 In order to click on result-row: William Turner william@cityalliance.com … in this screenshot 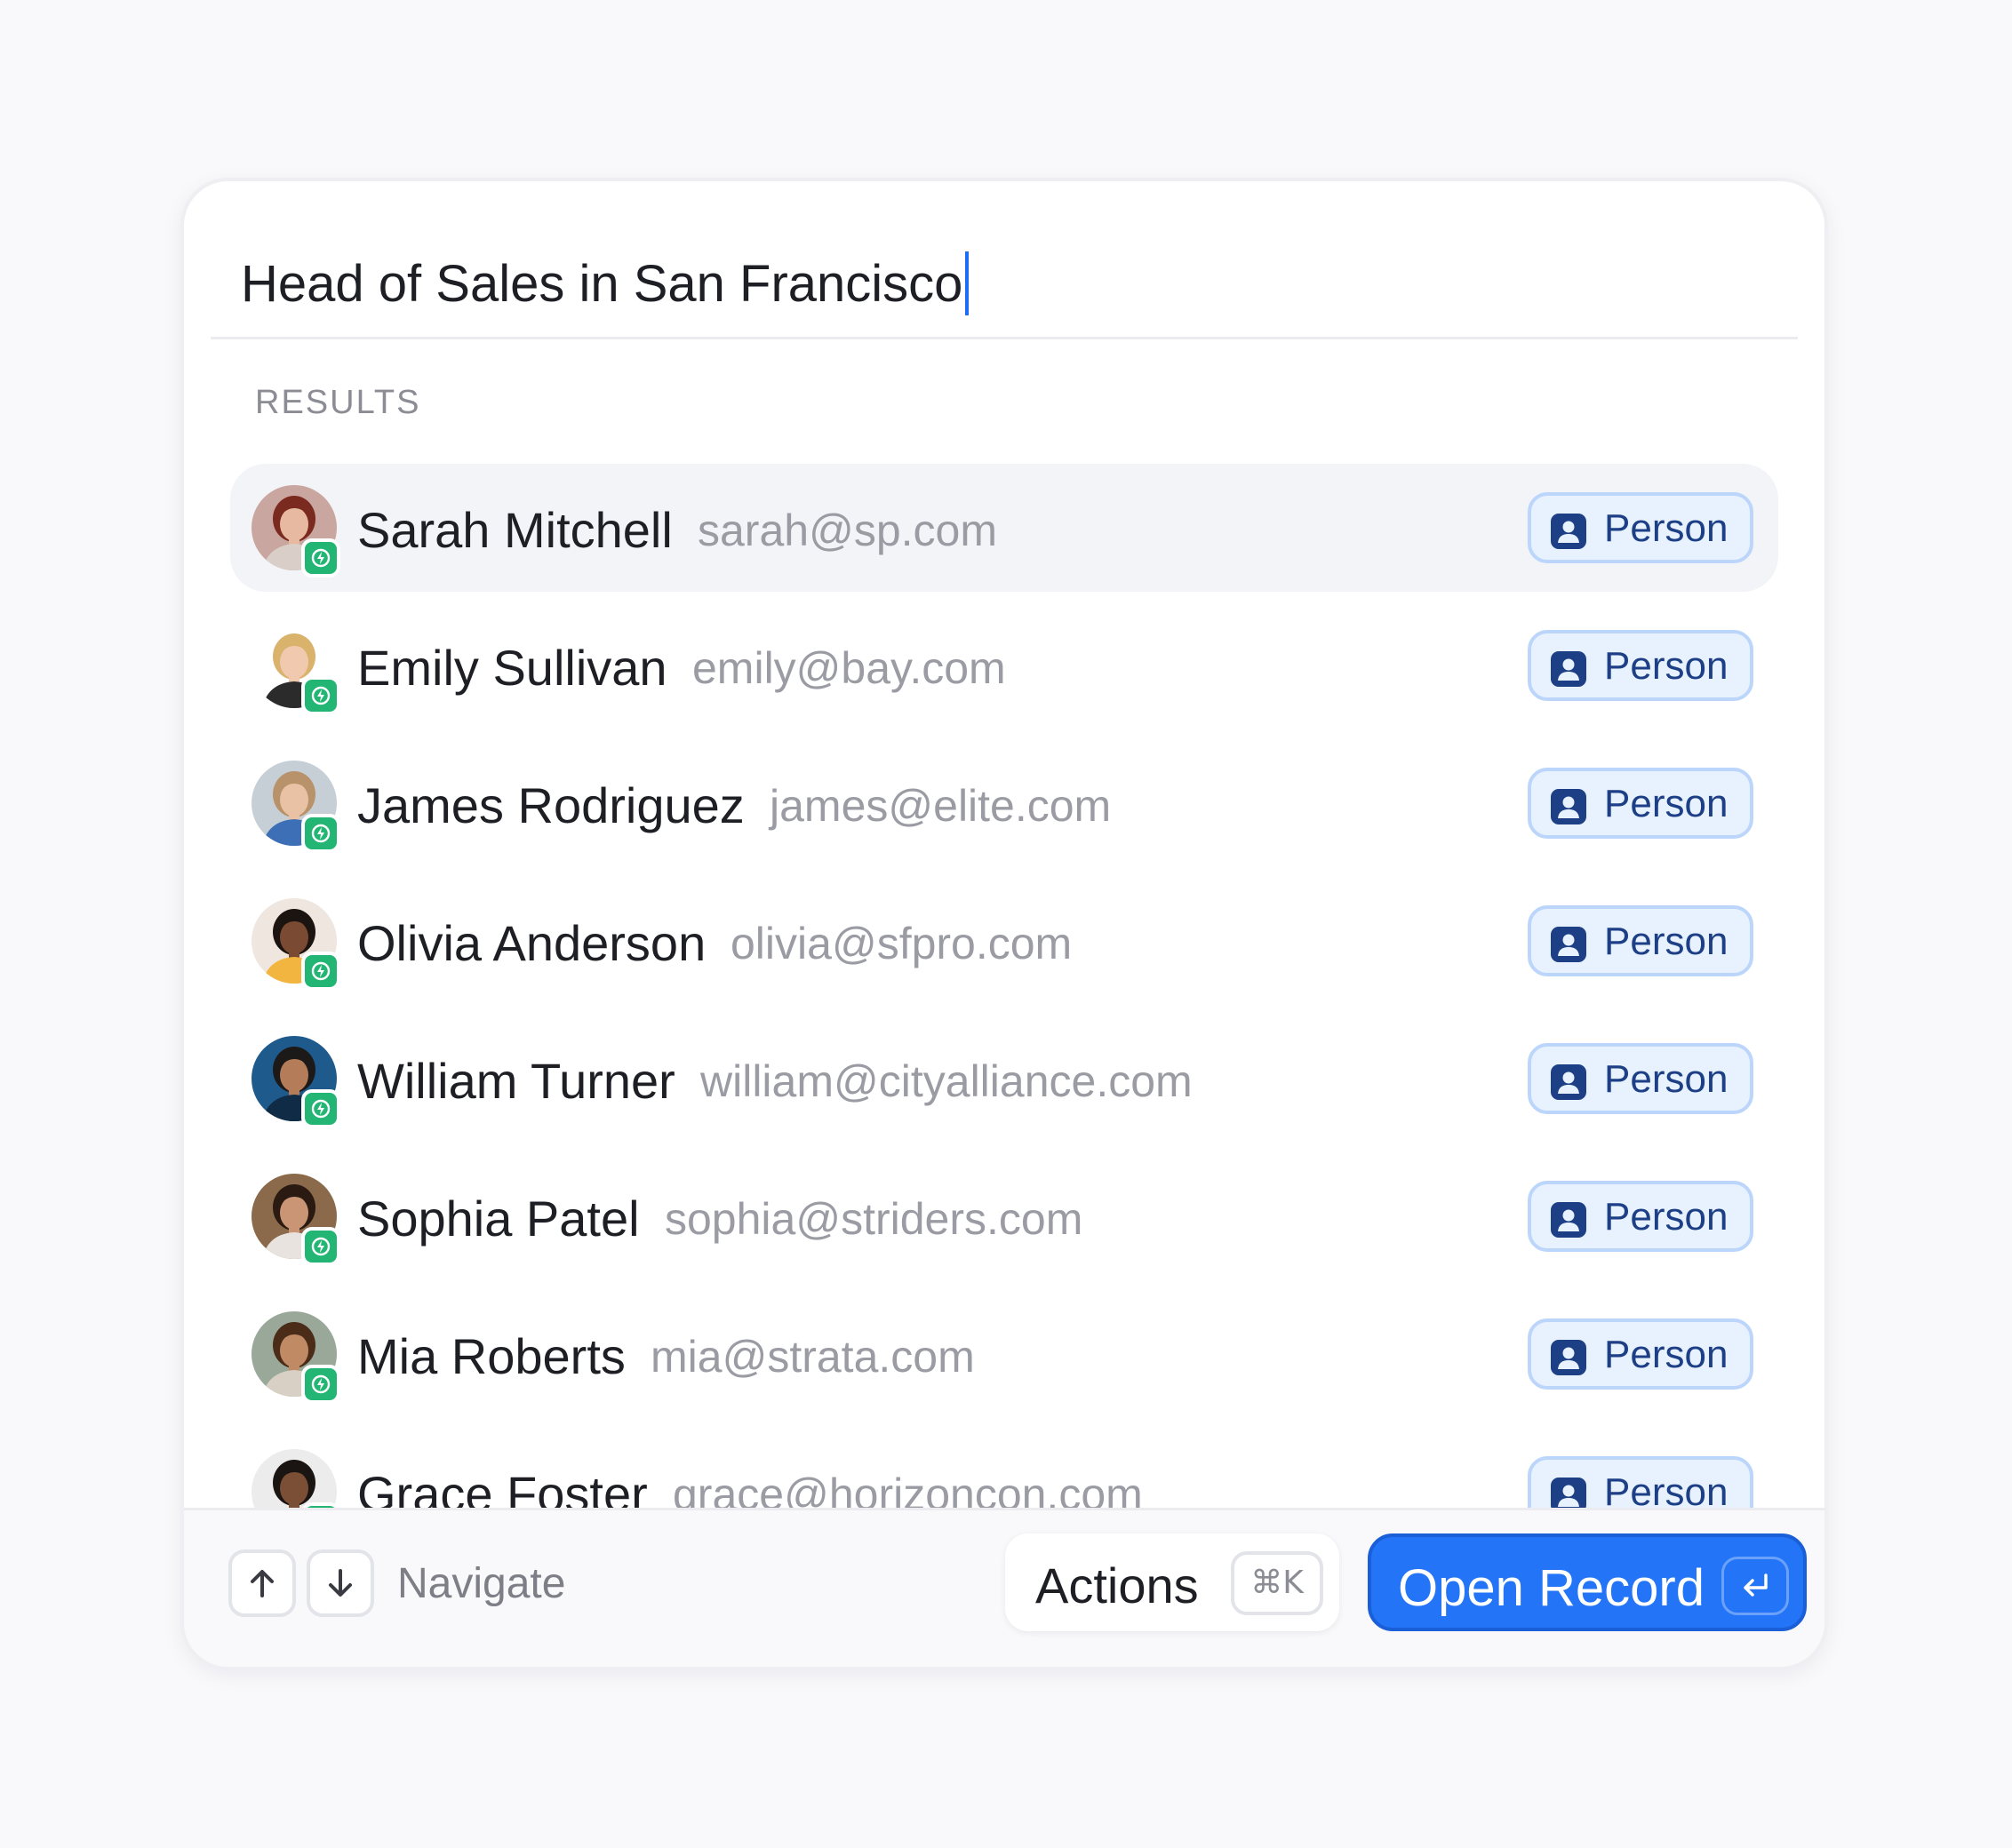, I will do `click(1004, 1079)`.